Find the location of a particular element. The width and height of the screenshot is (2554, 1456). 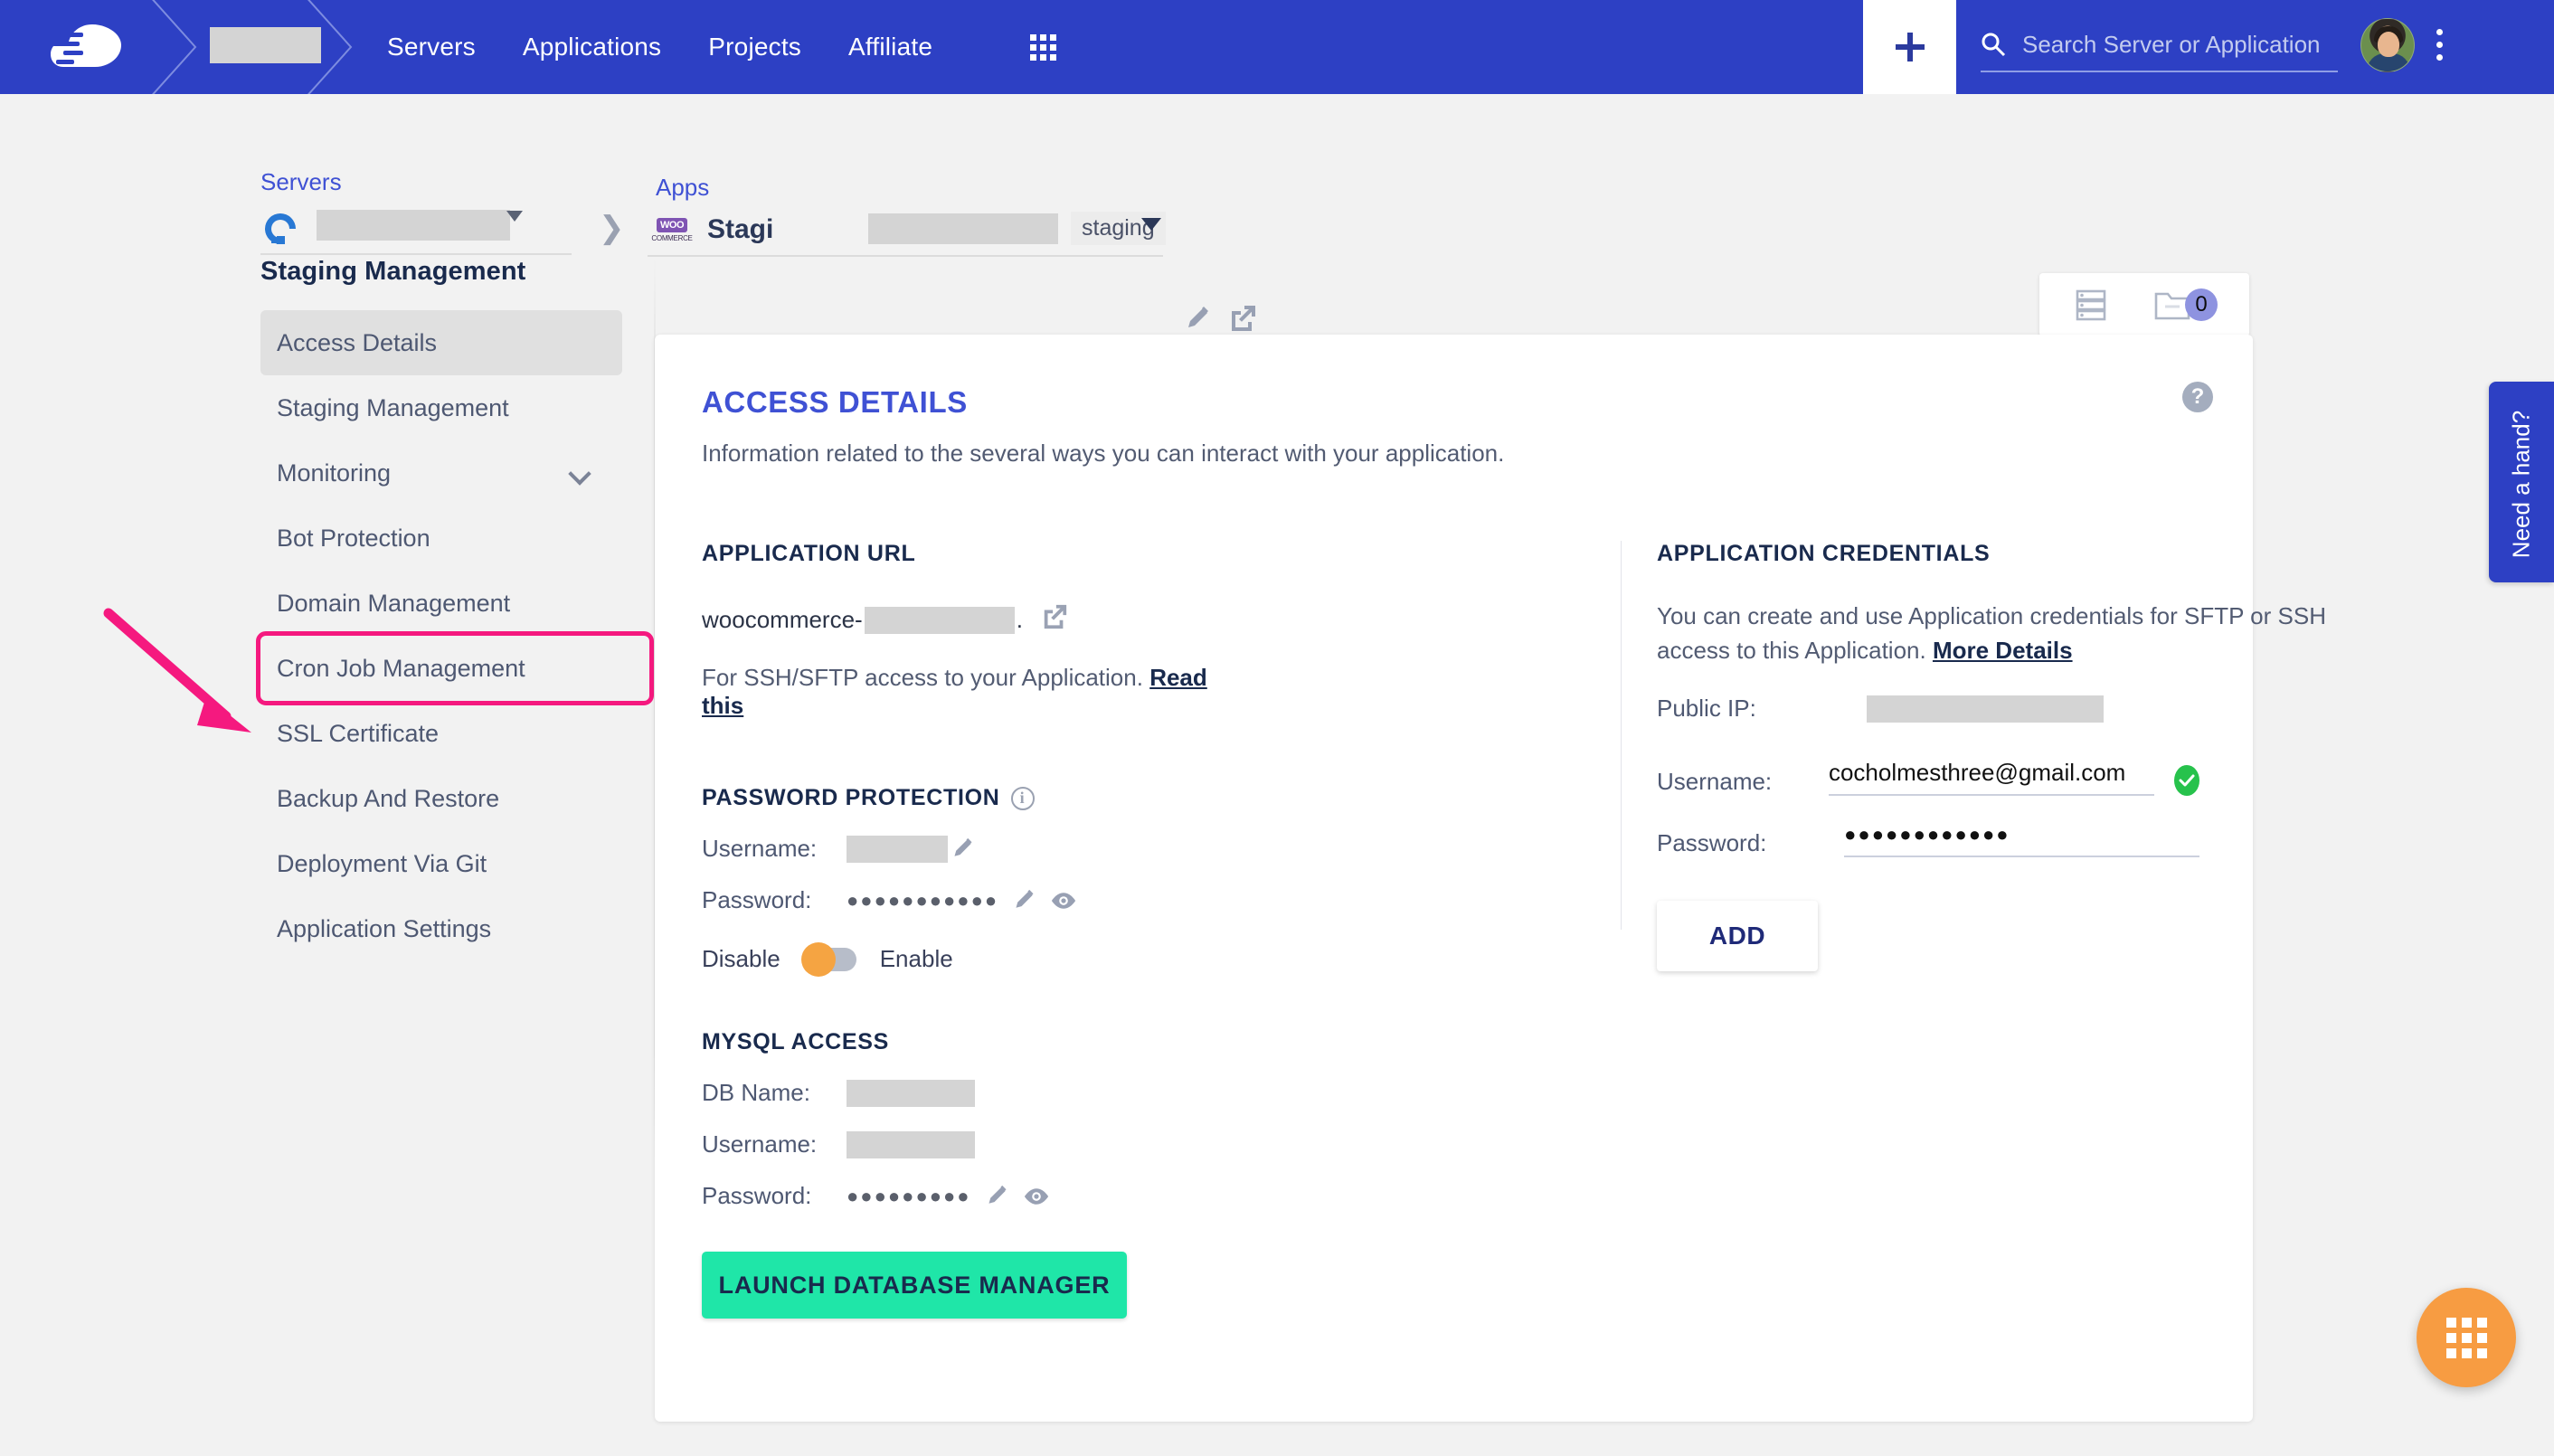

sidebar-item-label: Application Settings is located at coordinates (384, 928).